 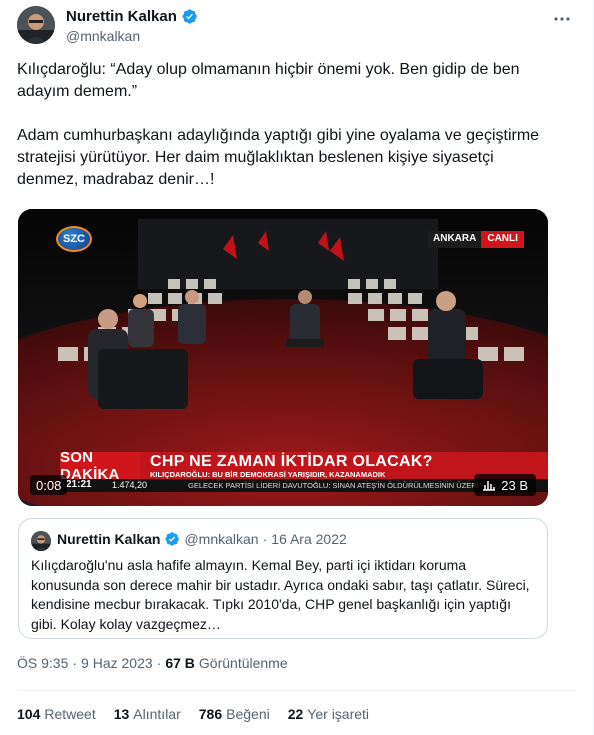 What do you see at coordinates (70, 714) in the screenshot?
I see `retweets-label: Retweet` at bounding box center [70, 714].